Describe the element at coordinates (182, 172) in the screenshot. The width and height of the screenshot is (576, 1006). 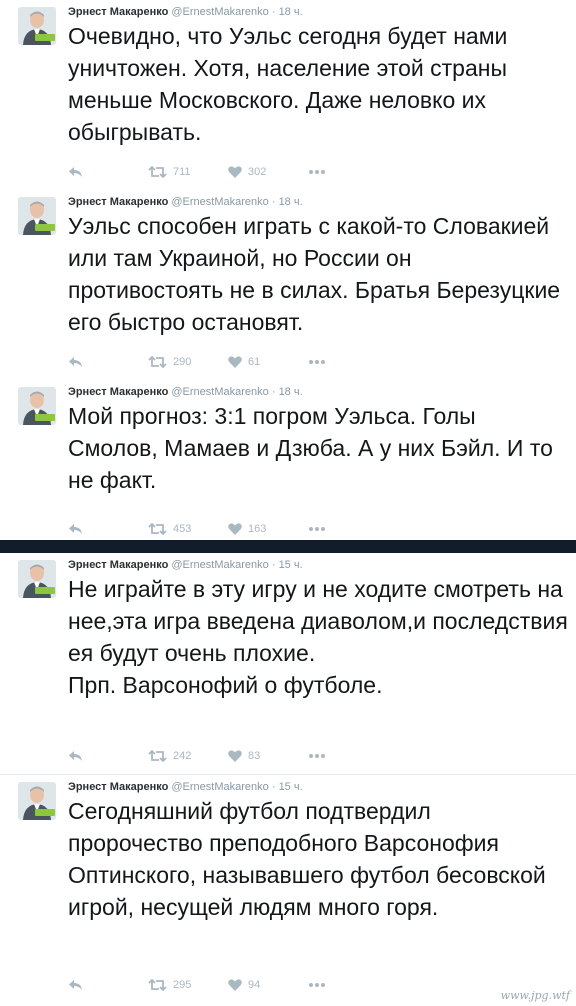
I see `retweet-count: 711` at that location.